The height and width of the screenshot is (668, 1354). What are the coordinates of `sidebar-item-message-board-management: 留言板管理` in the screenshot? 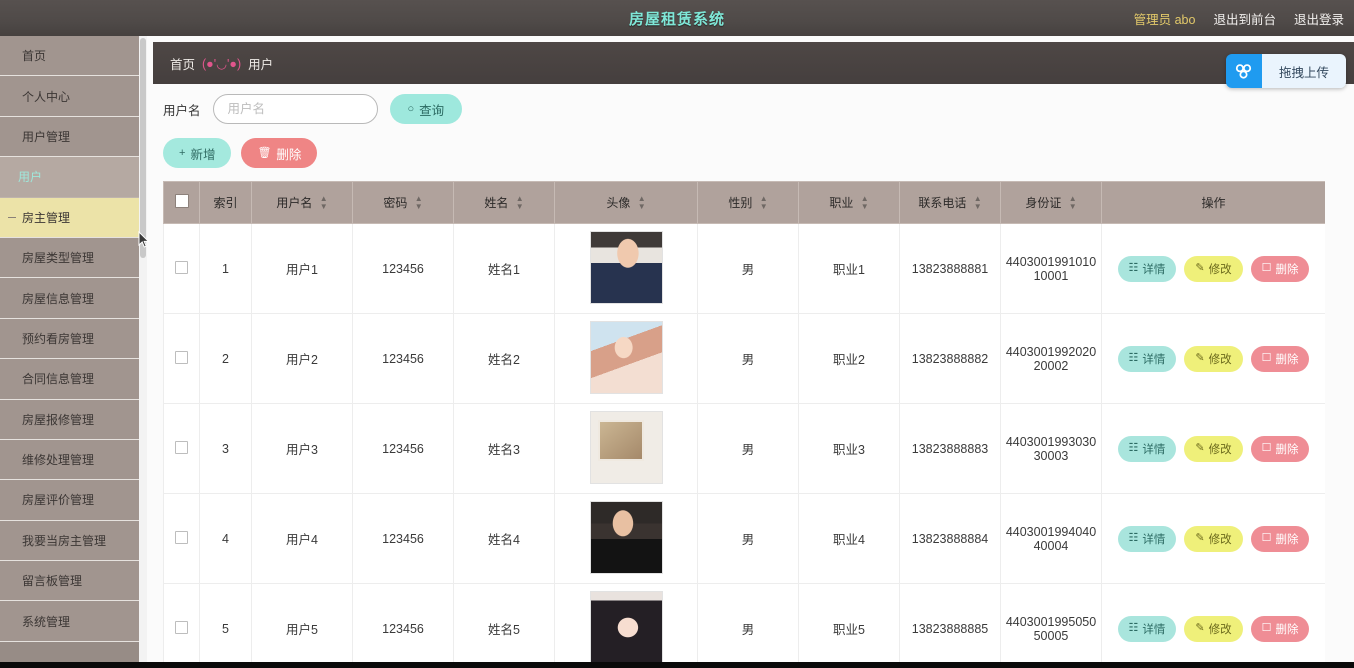 It's located at (69, 581).